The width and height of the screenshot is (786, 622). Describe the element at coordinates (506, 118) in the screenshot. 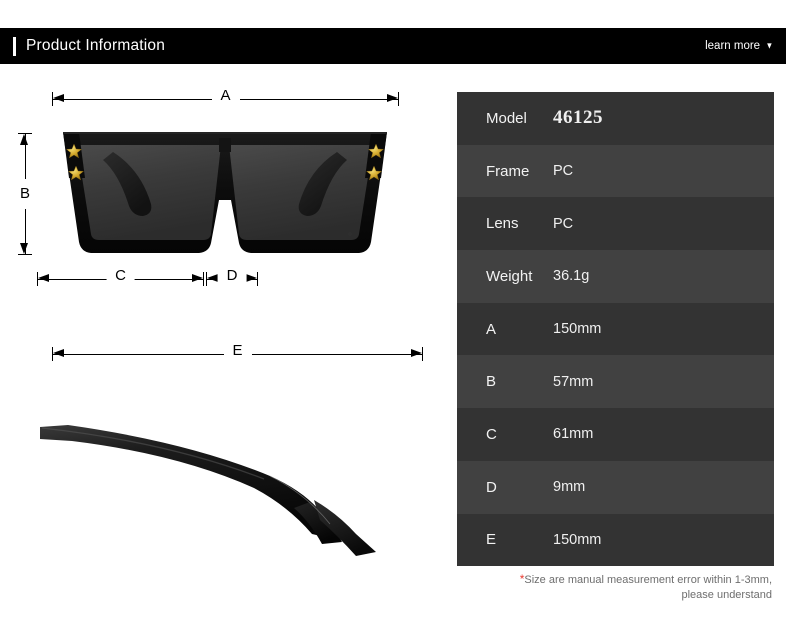

I see `spec-label: Model` at that location.